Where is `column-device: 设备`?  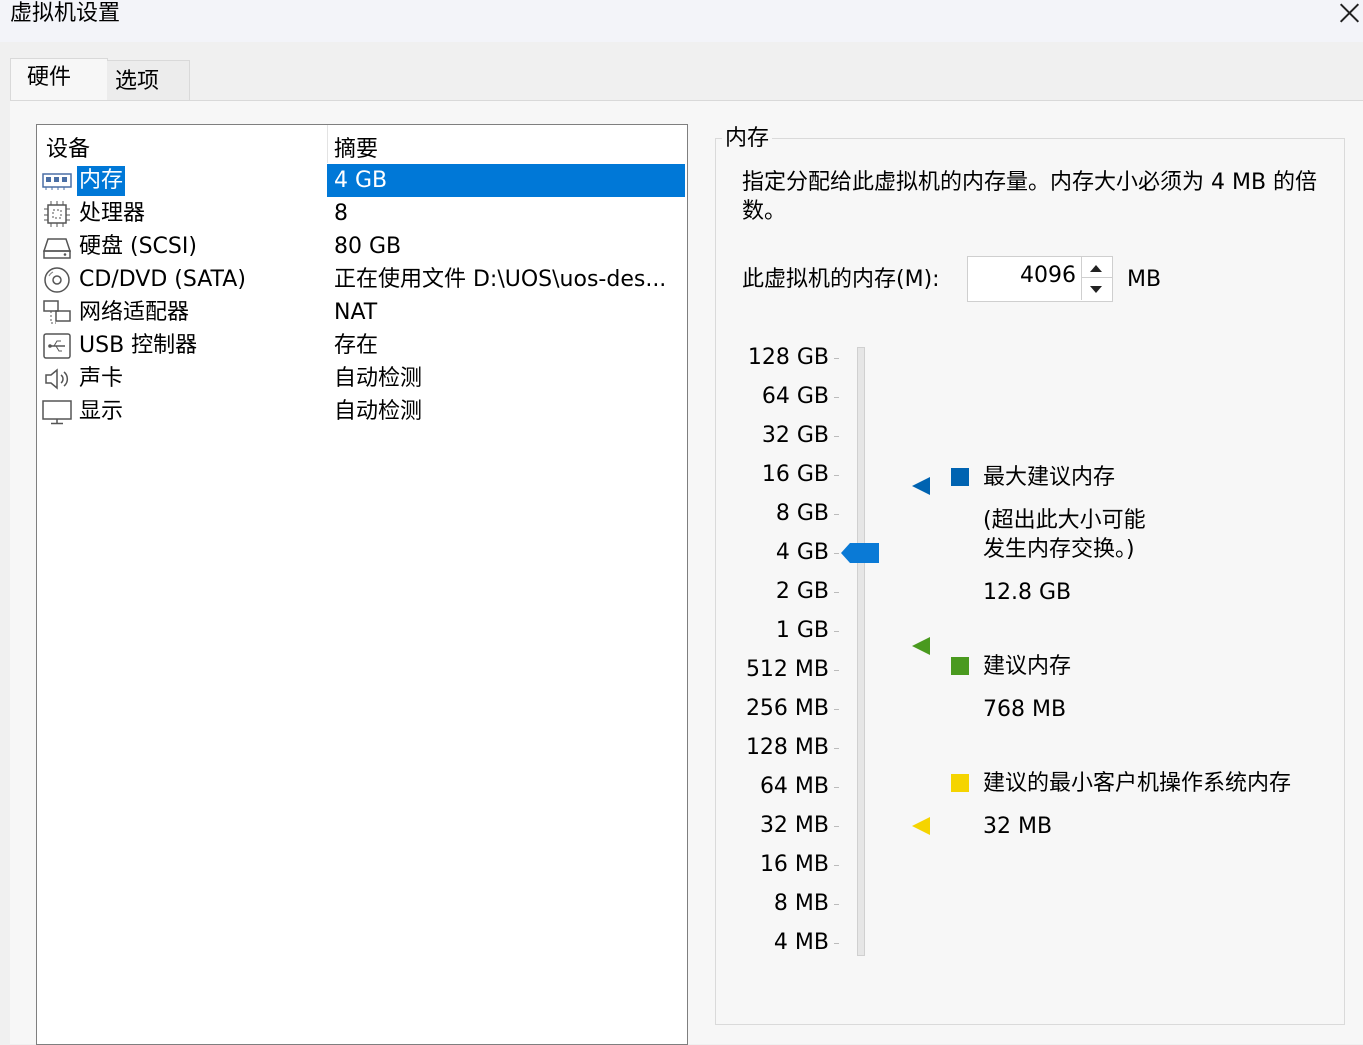
column-device: 设备 is located at coordinates (68, 147).